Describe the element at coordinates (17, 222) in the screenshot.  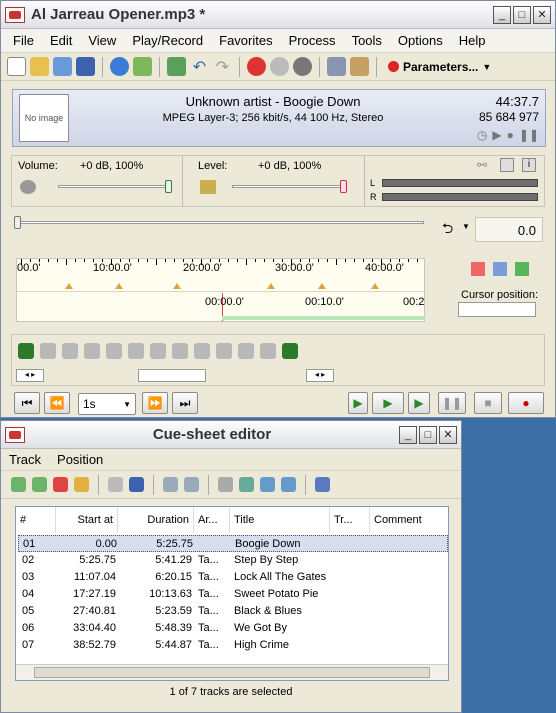
I see `position-slider-knob` at that location.